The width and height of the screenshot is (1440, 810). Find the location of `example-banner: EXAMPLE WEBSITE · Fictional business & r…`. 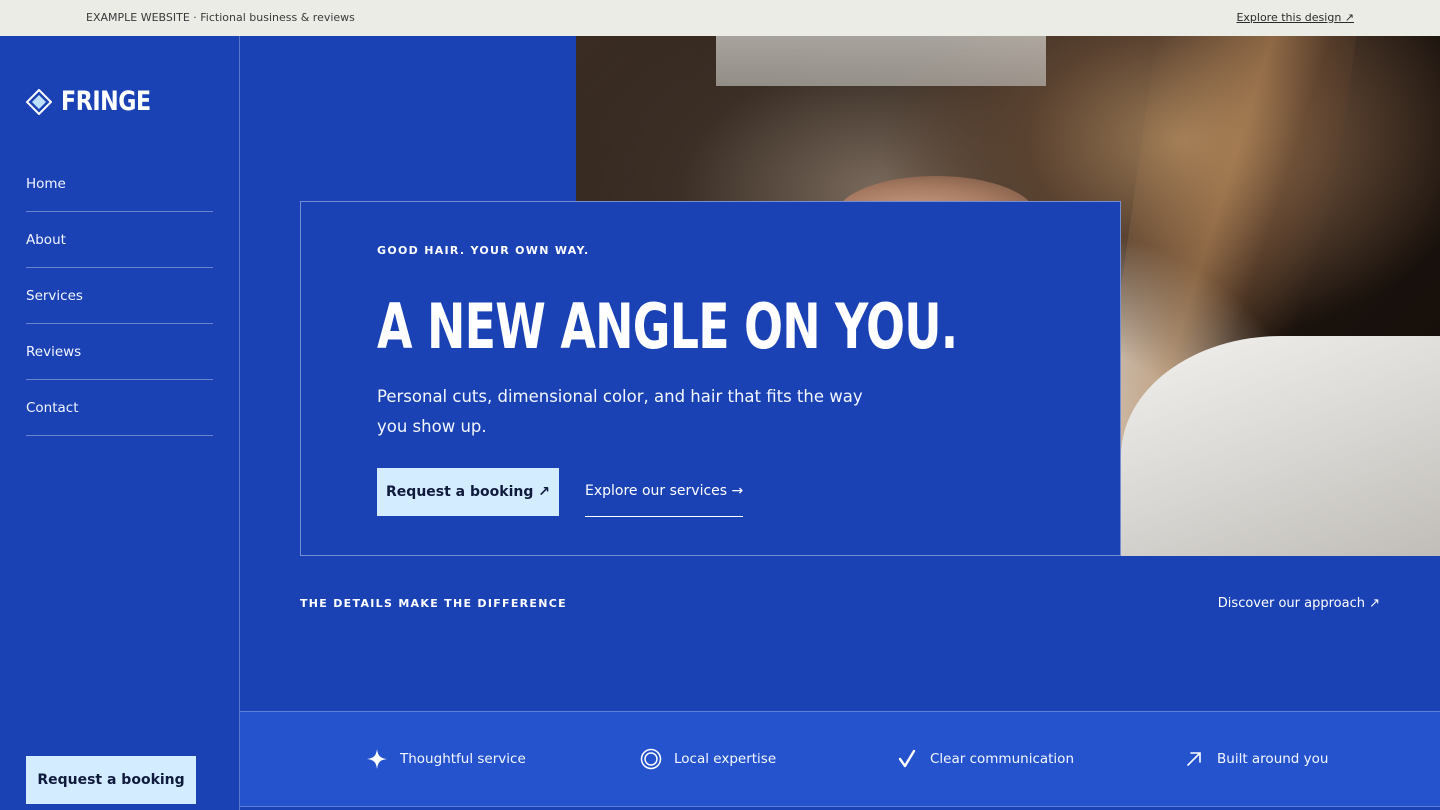

example-banner: EXAMPLE WEBSITE · Fictional business & r… is located at coordinates (720, 18).